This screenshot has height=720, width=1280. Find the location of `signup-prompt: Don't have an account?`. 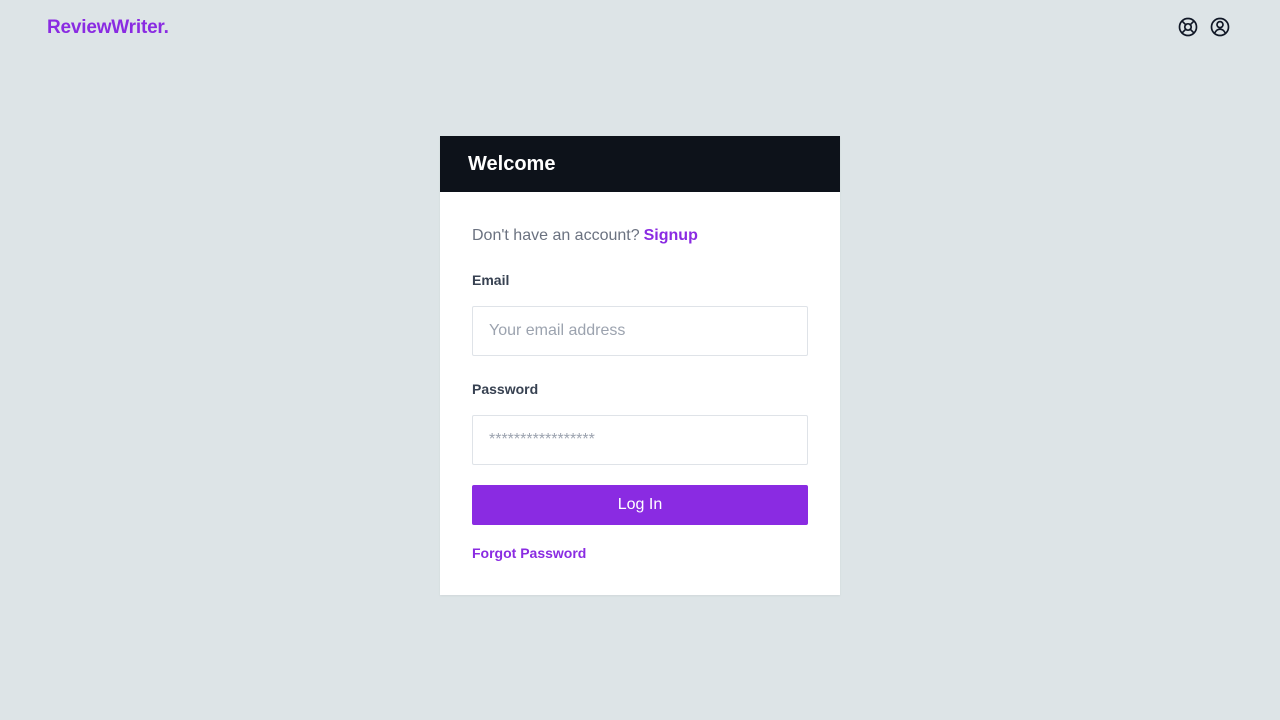

signup-prompt: Don't have an account? is located at coordinates (556, 235).